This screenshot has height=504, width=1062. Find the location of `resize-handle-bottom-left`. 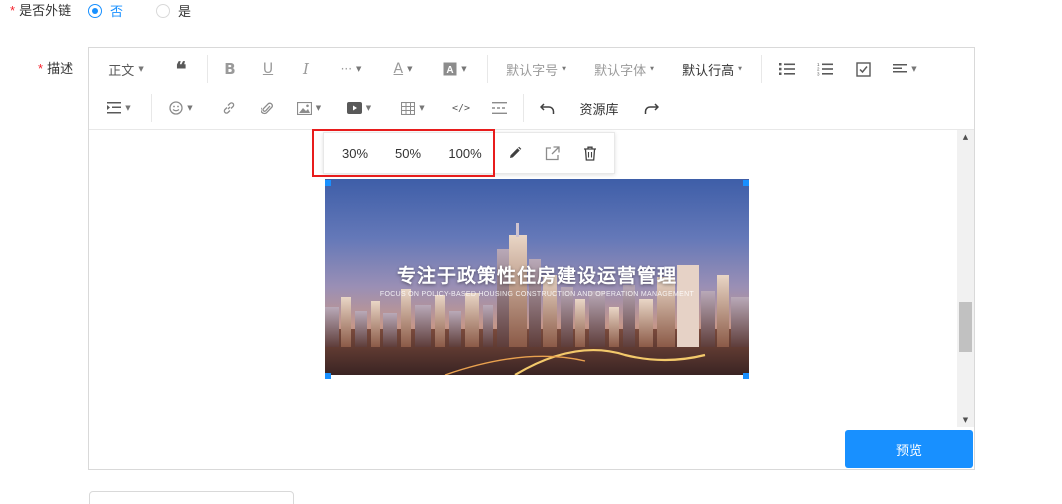

resize-handle-bottom-left is located at coordinates (328, 376).